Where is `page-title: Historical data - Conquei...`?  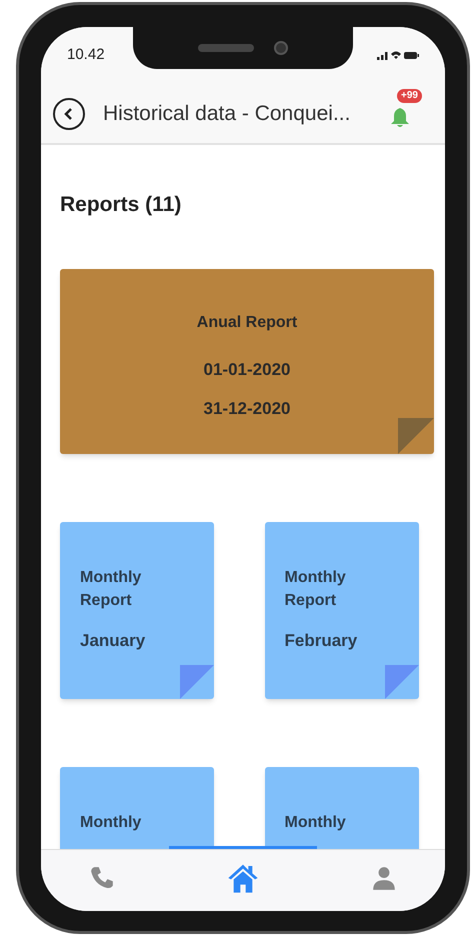 page-title: Historical data - Conquei... is located at coordinates (226, 114).